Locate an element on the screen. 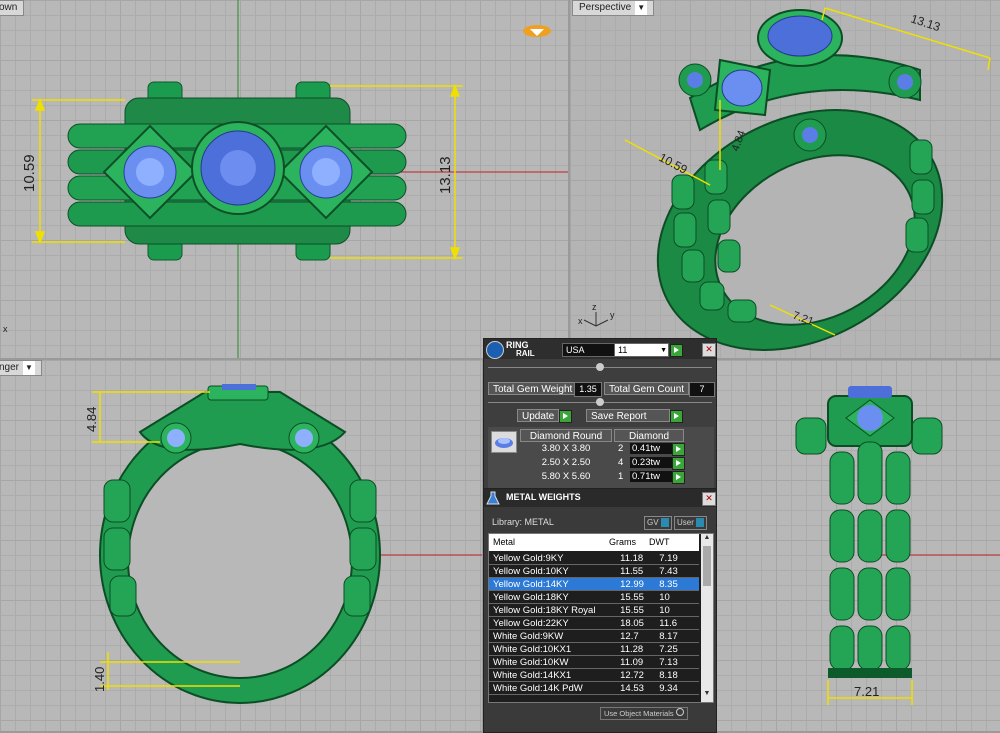 This screenshot has height=733, width=1000. col-grams: Grams is located at coordinates (622, 542).